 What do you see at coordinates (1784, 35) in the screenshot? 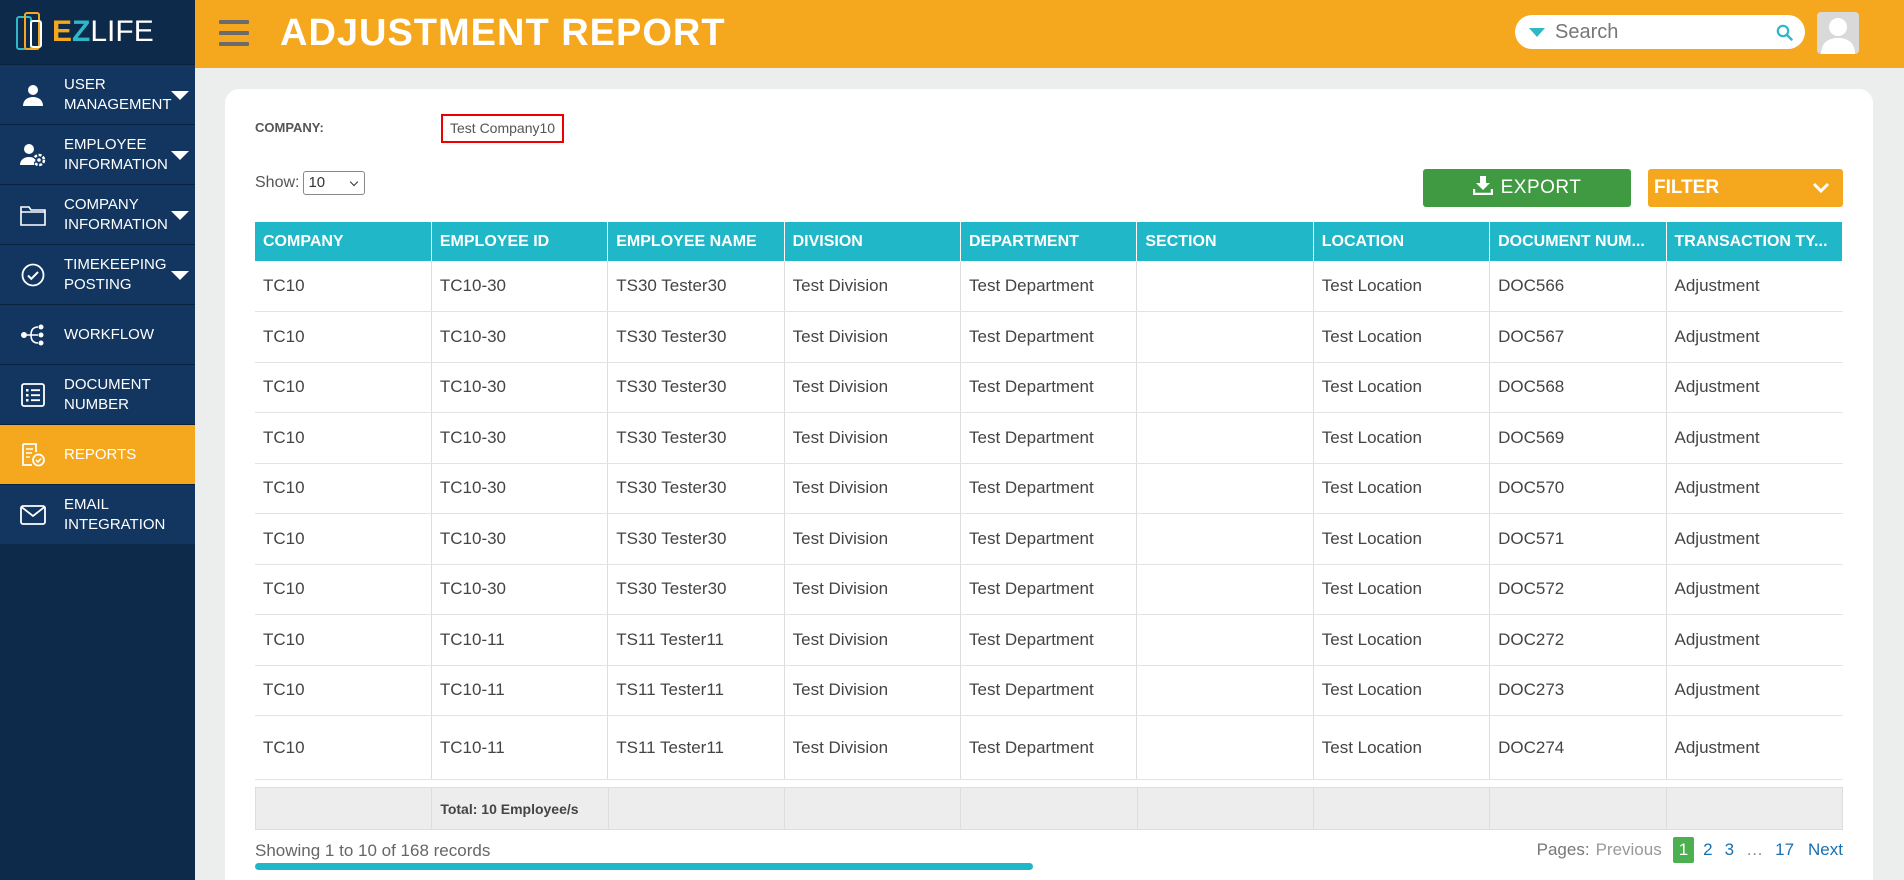
I see `search-icon` at bounding box center [1784, 35].